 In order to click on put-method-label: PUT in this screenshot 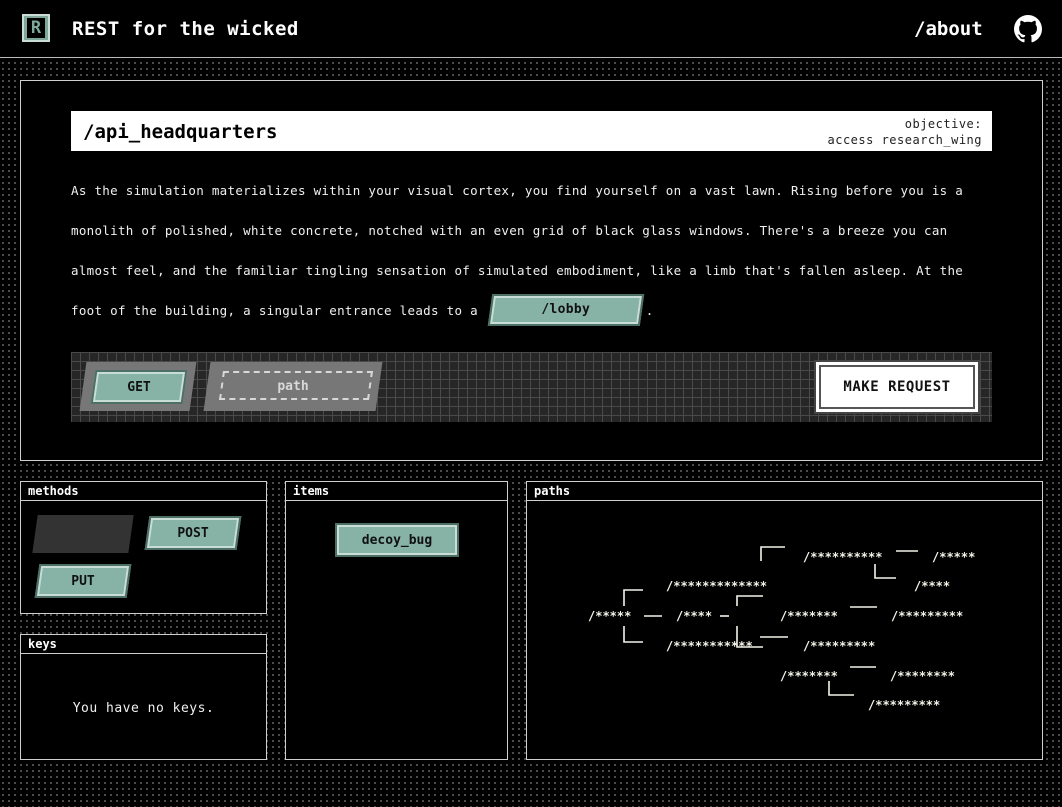, I will do `click(83, 581)`.